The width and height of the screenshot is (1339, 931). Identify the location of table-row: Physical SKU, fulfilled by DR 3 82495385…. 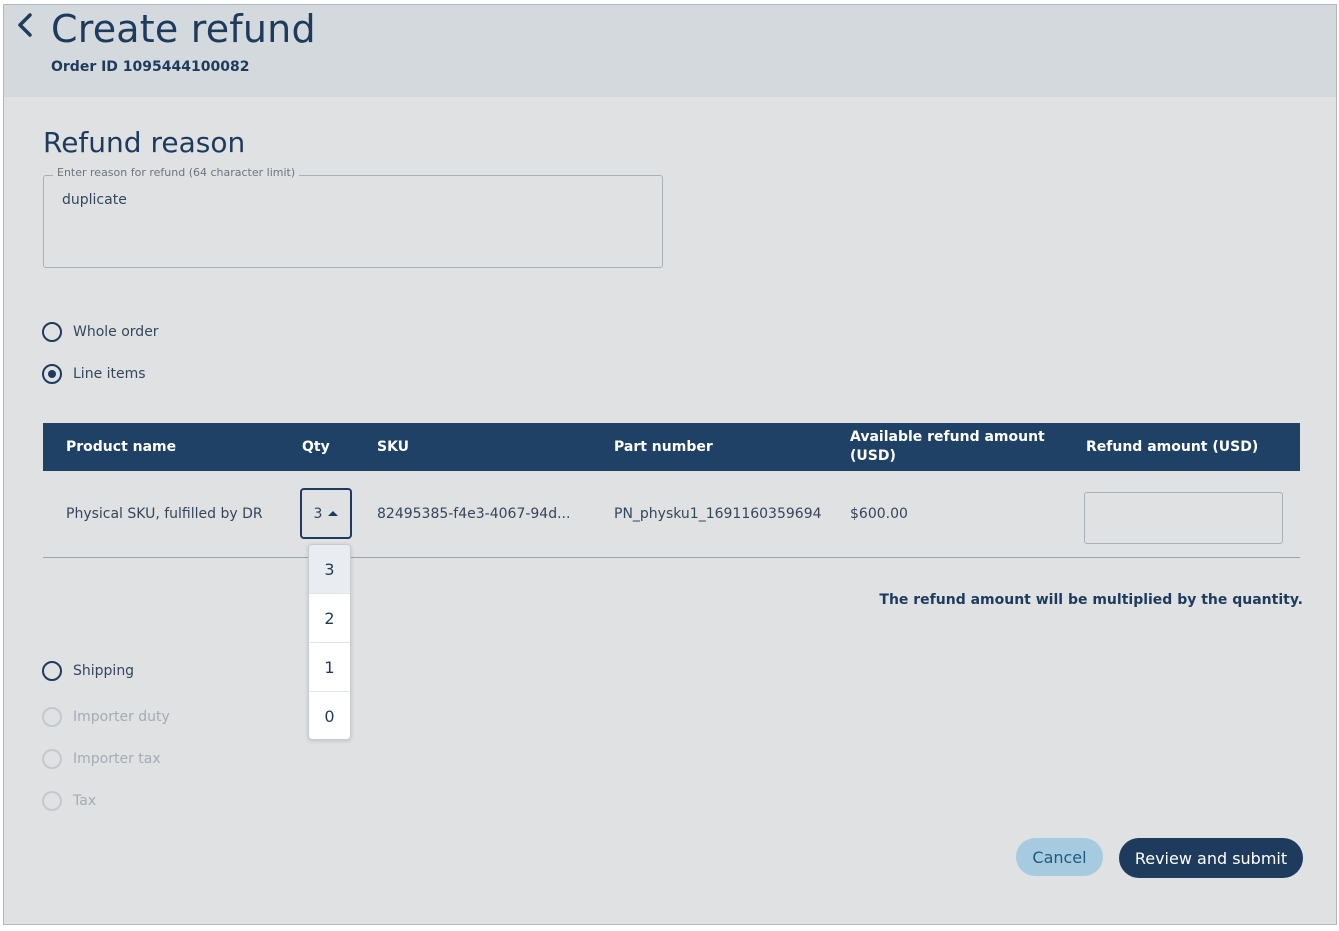
(671, 514).